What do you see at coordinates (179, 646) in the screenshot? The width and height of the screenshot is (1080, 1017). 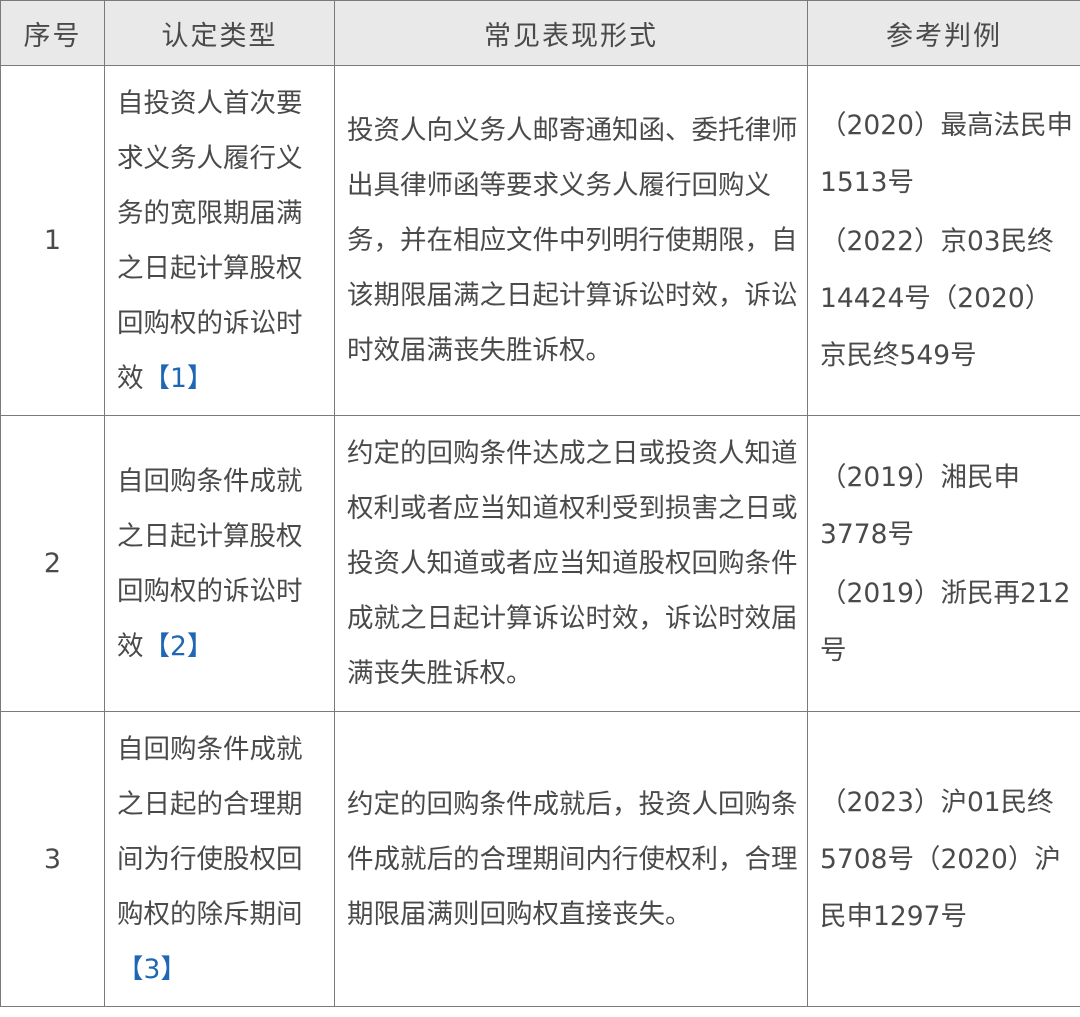 I see `footnote-link: 【2】` at bounding box center [179, 646].